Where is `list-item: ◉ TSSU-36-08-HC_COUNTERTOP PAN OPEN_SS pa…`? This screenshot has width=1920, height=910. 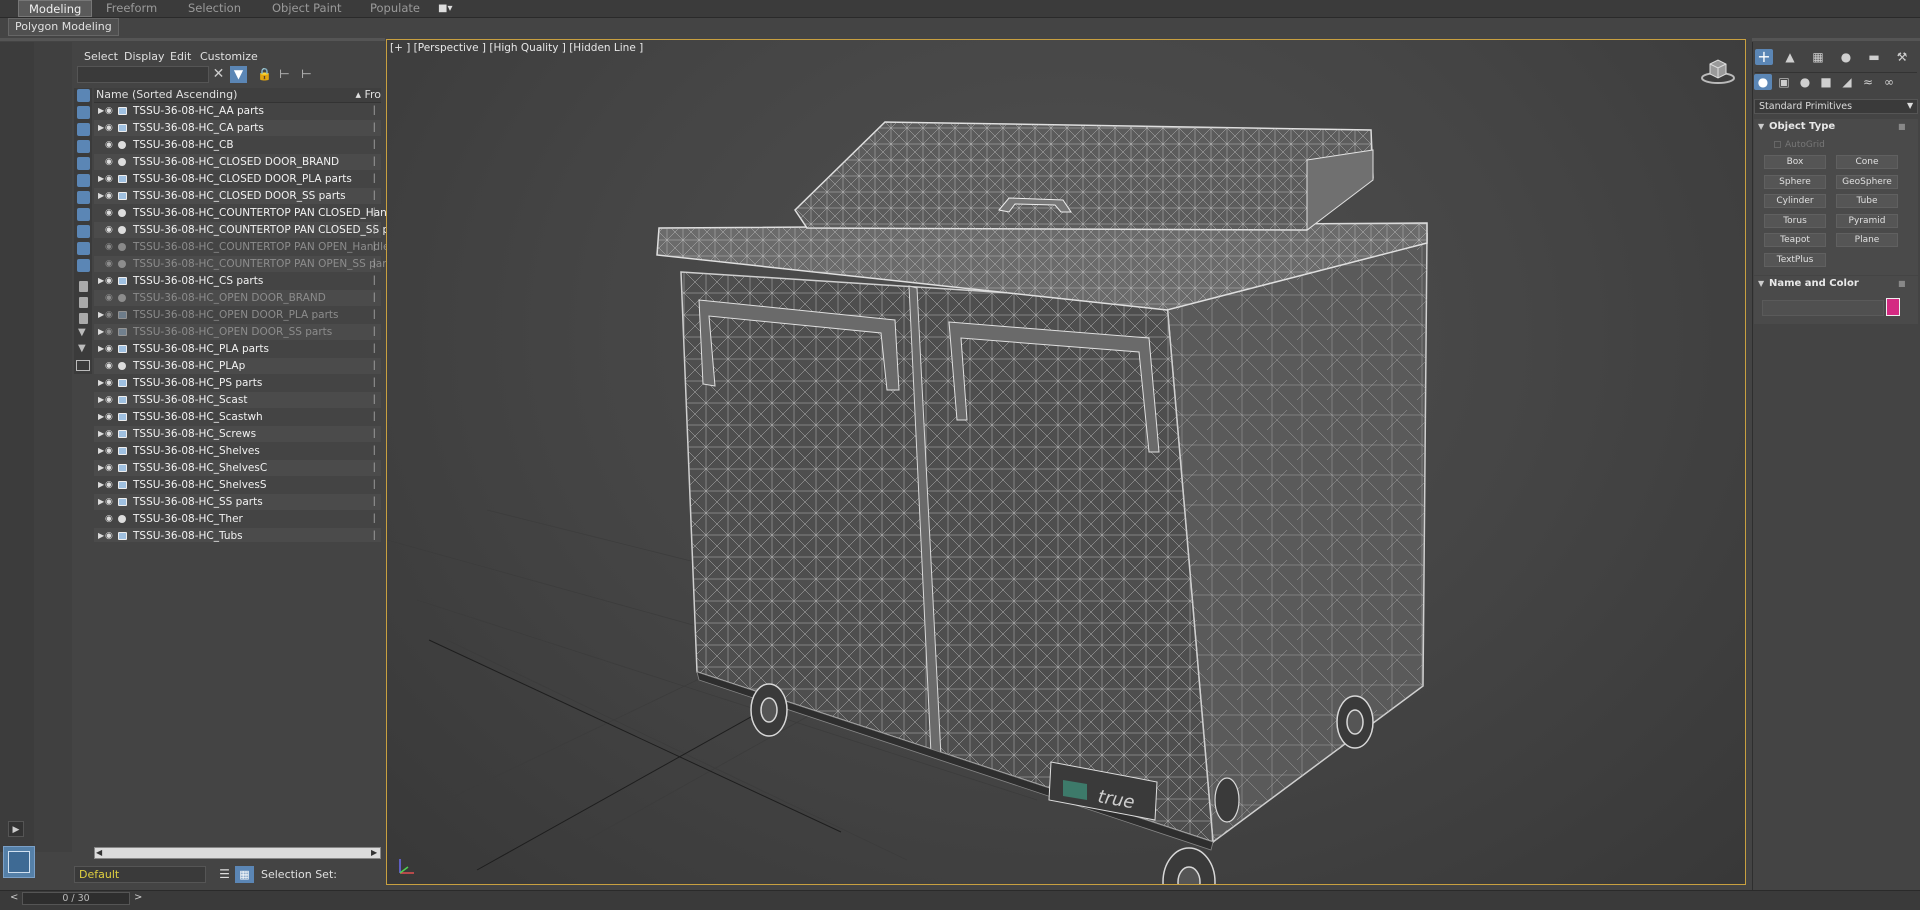 list-item: ◉ TSSU-36-08-HC_COUNTERTOP PAN OPEN_SS pa… is located at coordinates (245, 264).